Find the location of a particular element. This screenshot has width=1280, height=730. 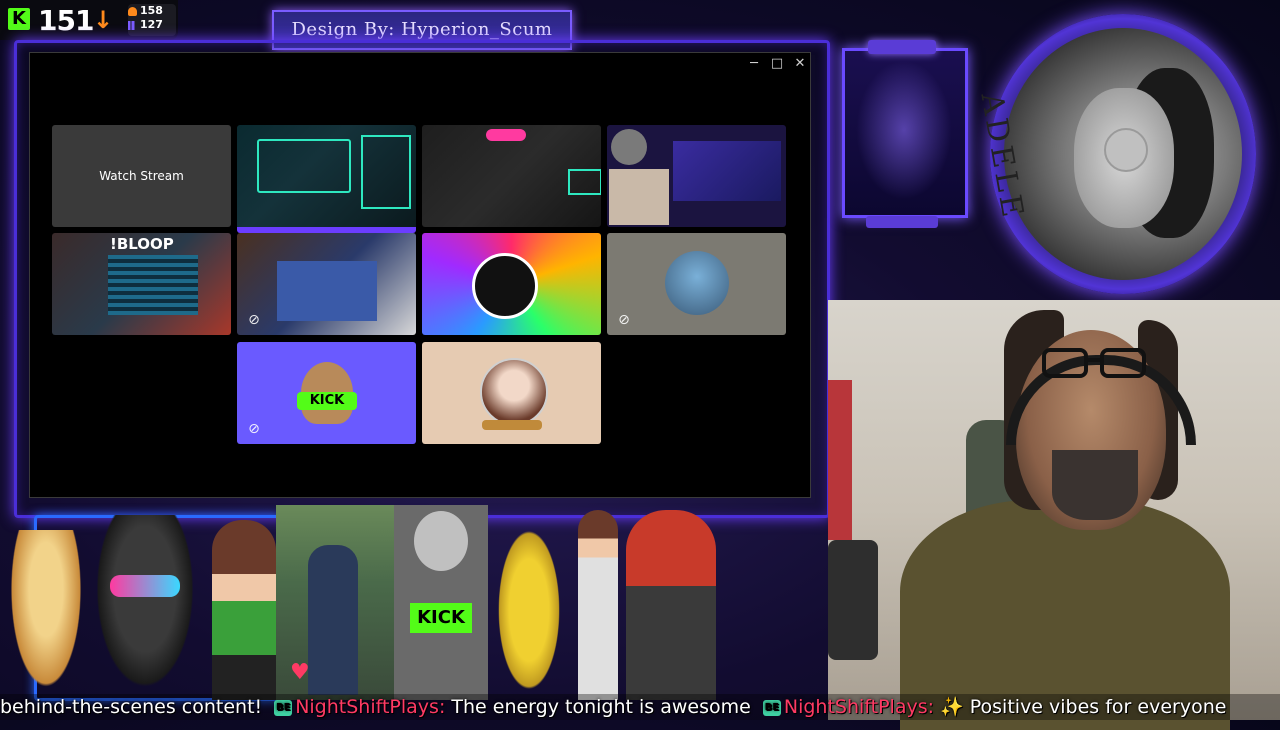

adele-album-art is located at coordinates (1123, 154).